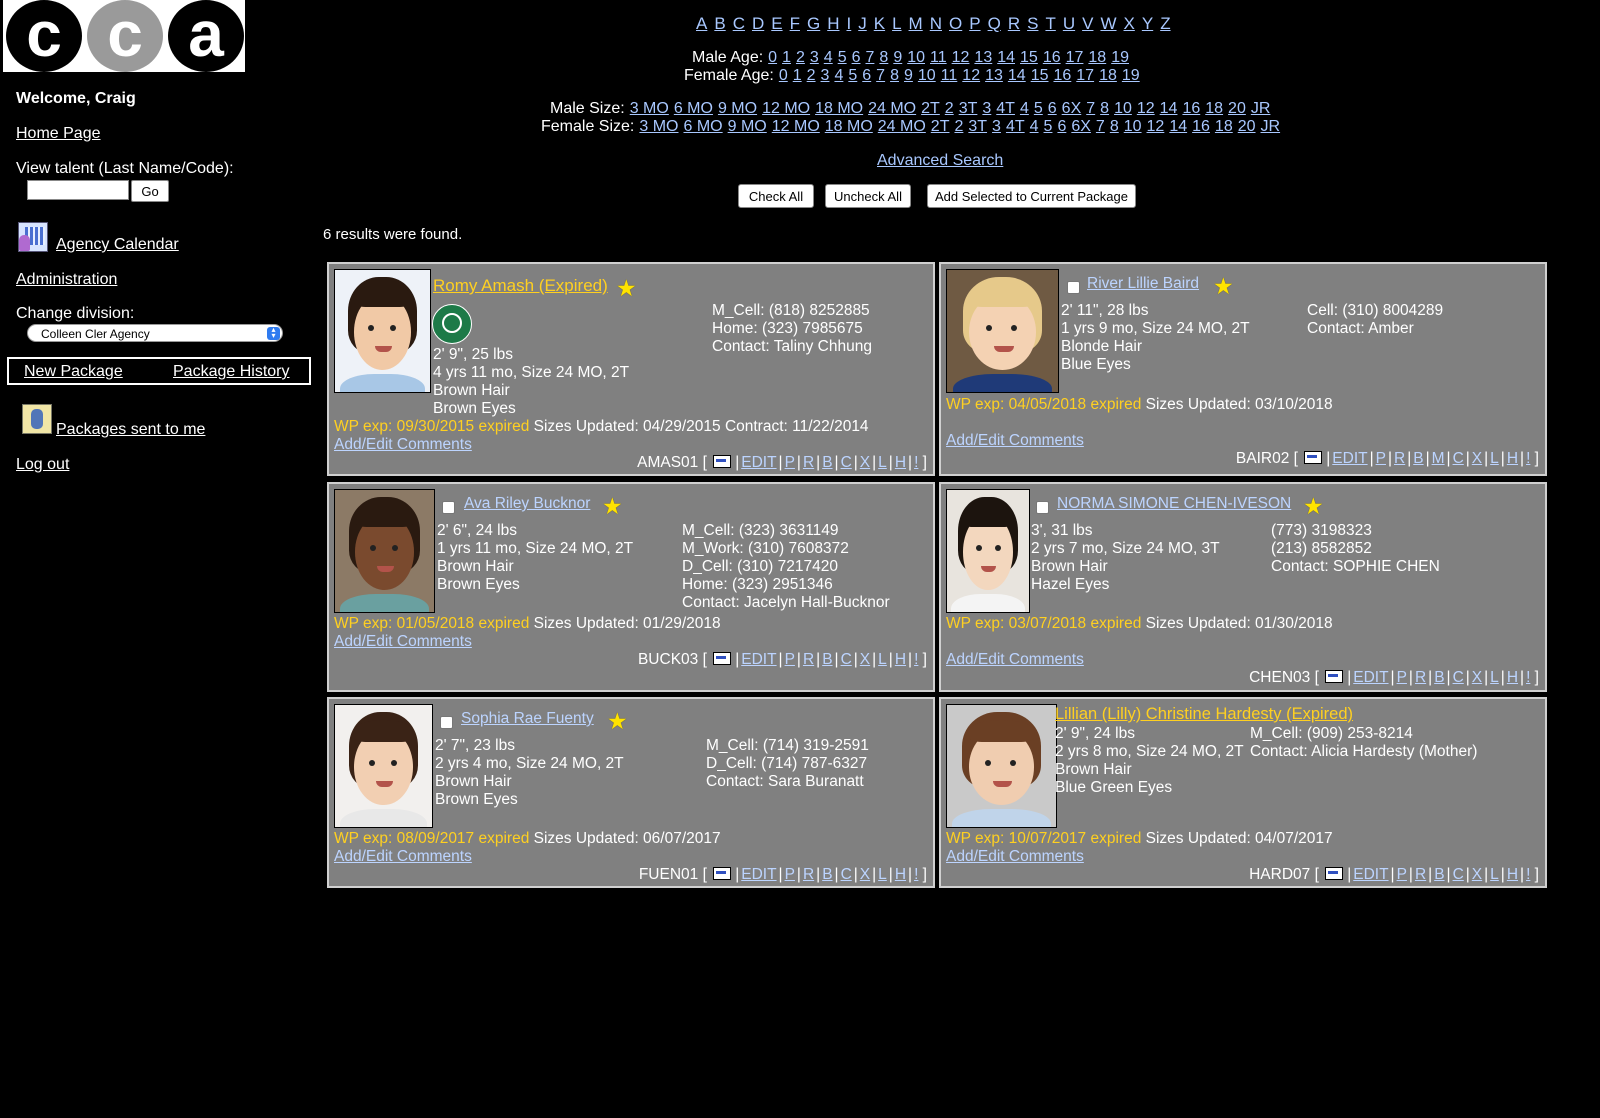 The image size is (1600, 1118). I want to click on female-age-link: 2, so click(811, 75).